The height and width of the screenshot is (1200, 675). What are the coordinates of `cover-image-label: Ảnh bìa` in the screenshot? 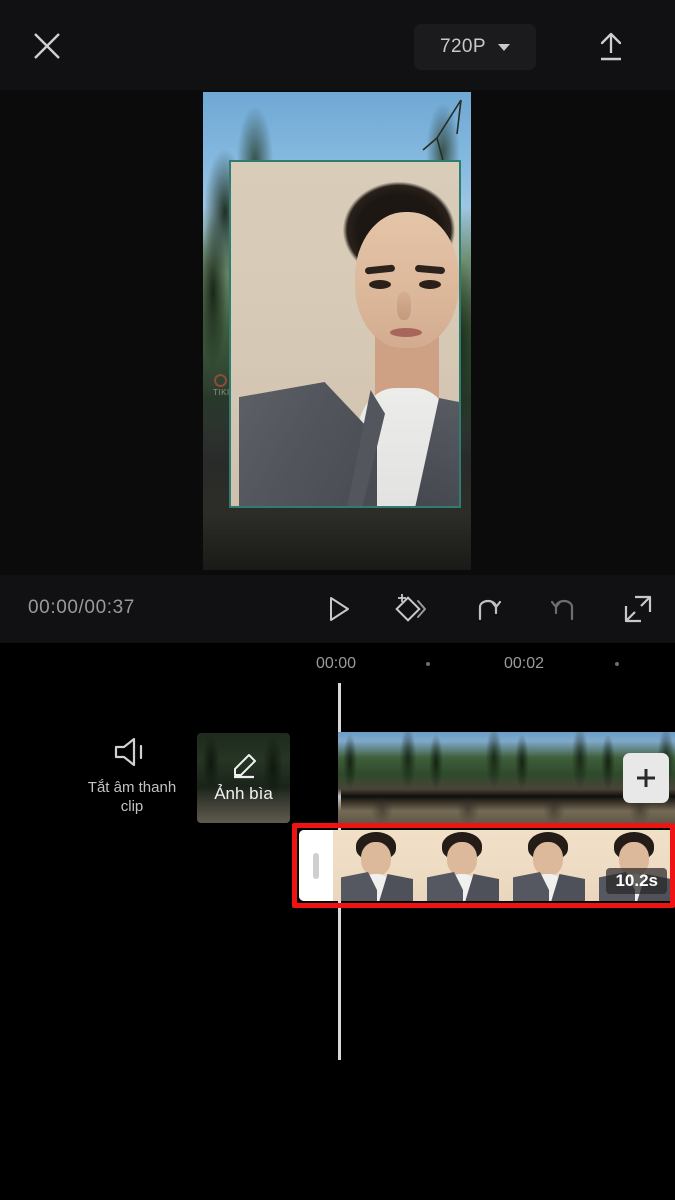 It's located at (243, 793).